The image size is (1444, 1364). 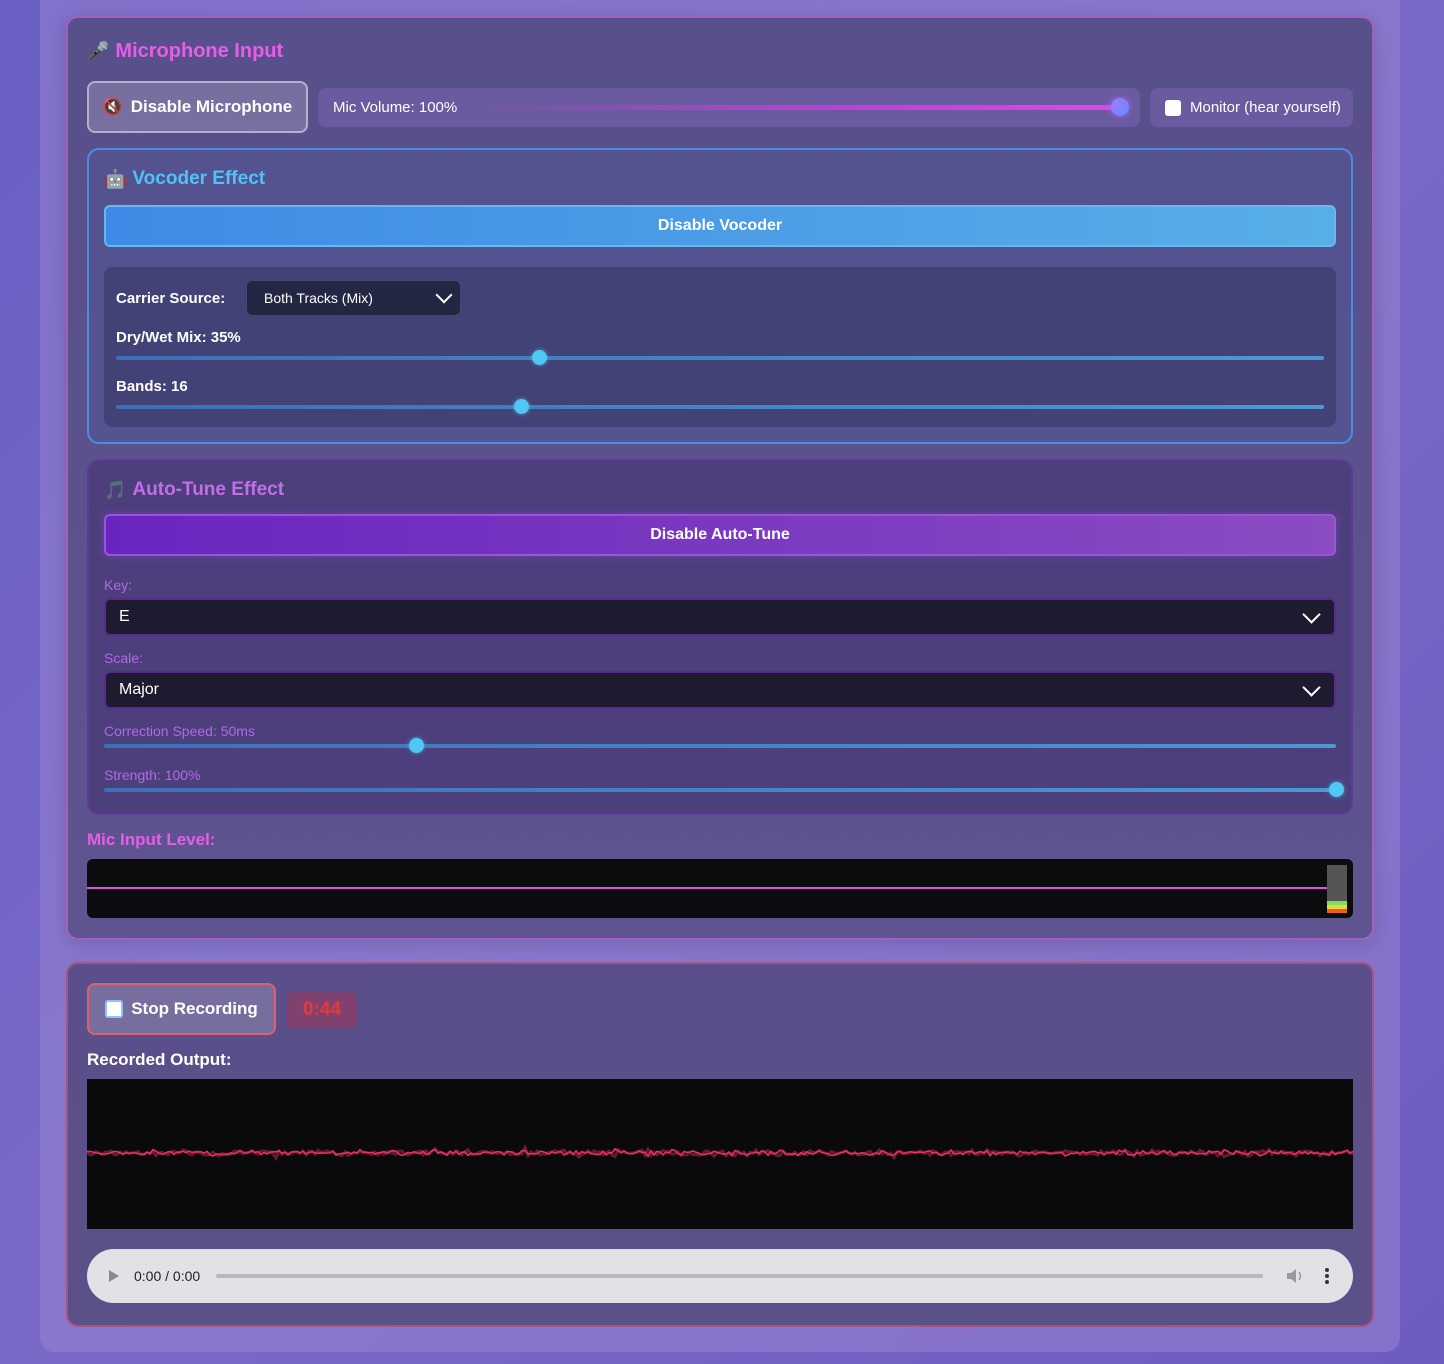 What do you see at coordinates (395, 107) in the screenshot?
I see `mic-volume-label: Mic Volume: 100%` at bounding box center [395, 107].